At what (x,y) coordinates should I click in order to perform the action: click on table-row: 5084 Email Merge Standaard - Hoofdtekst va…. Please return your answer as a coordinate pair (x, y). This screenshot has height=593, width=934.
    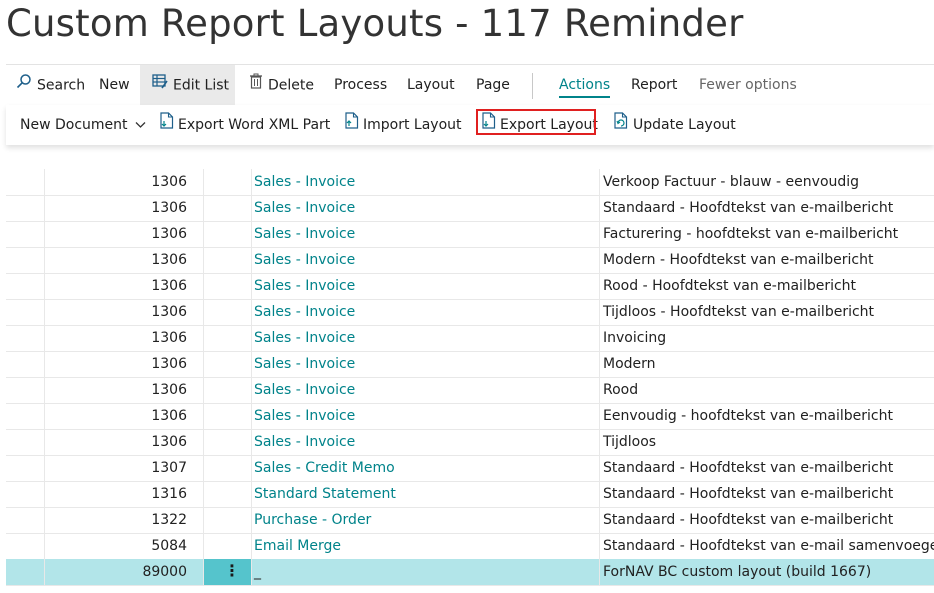
    Looking at the image, I should click on (470, 546).